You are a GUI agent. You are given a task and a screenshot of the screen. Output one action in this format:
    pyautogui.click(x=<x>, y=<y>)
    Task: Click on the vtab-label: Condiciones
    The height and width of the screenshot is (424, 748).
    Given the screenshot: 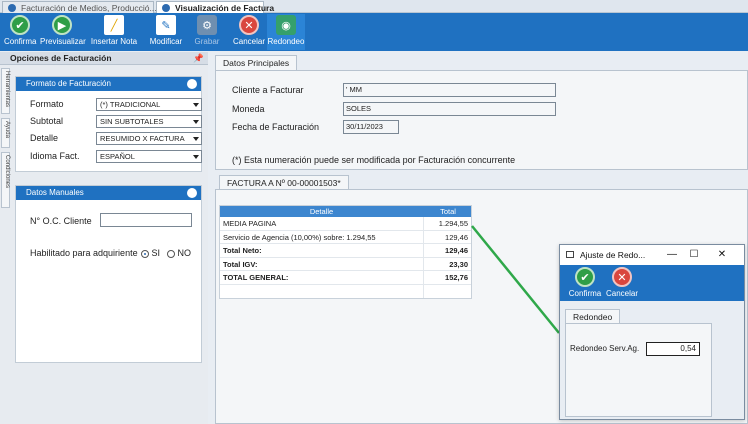 What is the action you would take?
    pyautogui.click(x=7, y=172)
    